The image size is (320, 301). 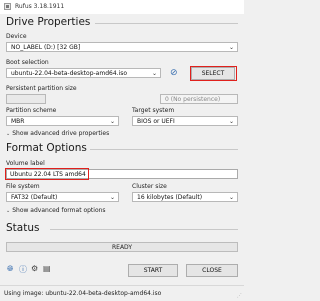 What do you see at coordinates (62, 121) in the screenshot?
I see `partition-scheme-dropdown: MBR ⌄` at bounding box center [62, 121].